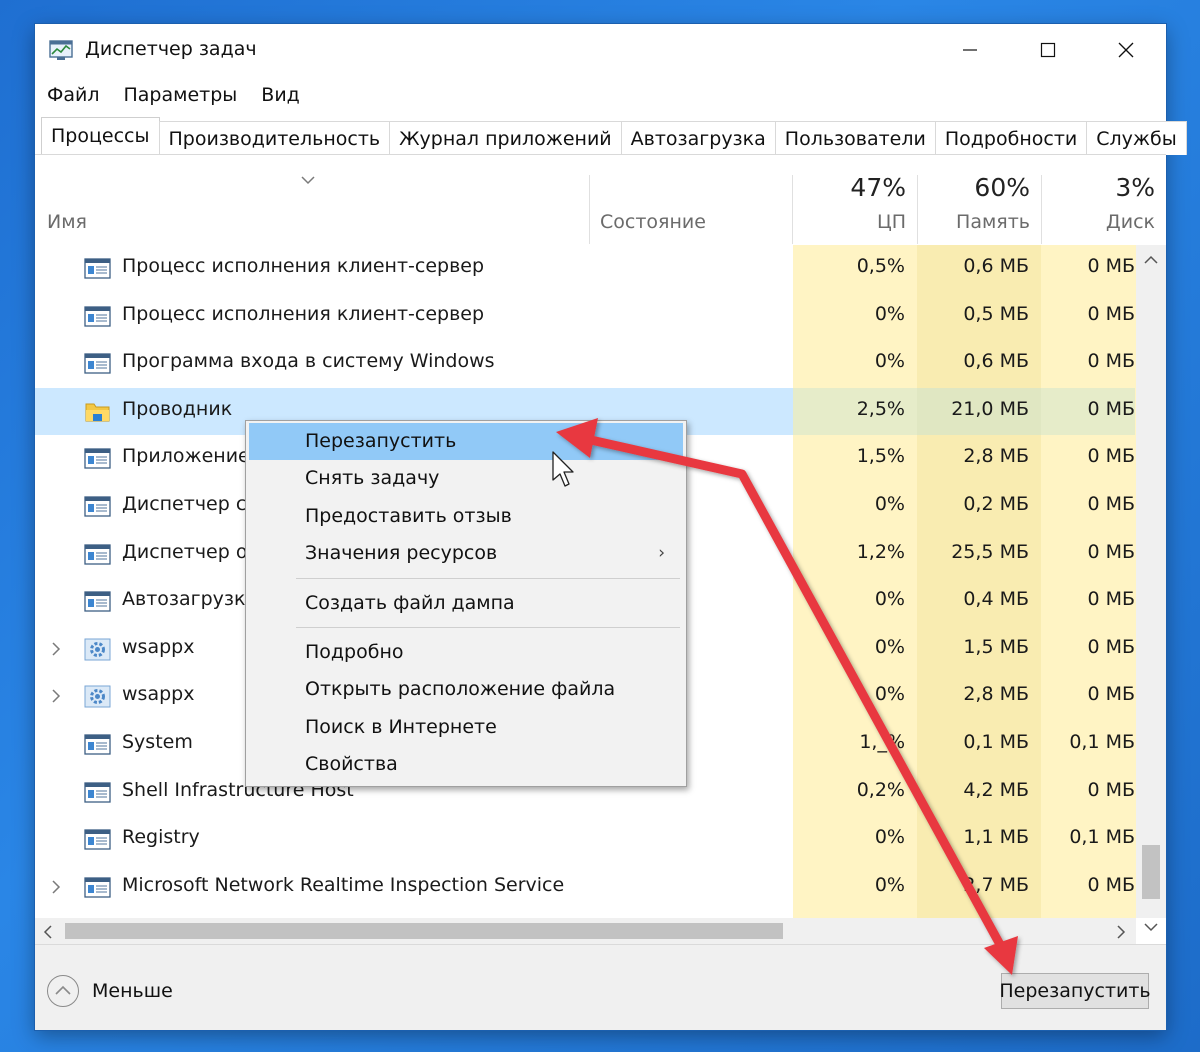  Describe the element at coordinates (190, 504) in the screenshot. I see `process-name: Диспетчер се` at that location.